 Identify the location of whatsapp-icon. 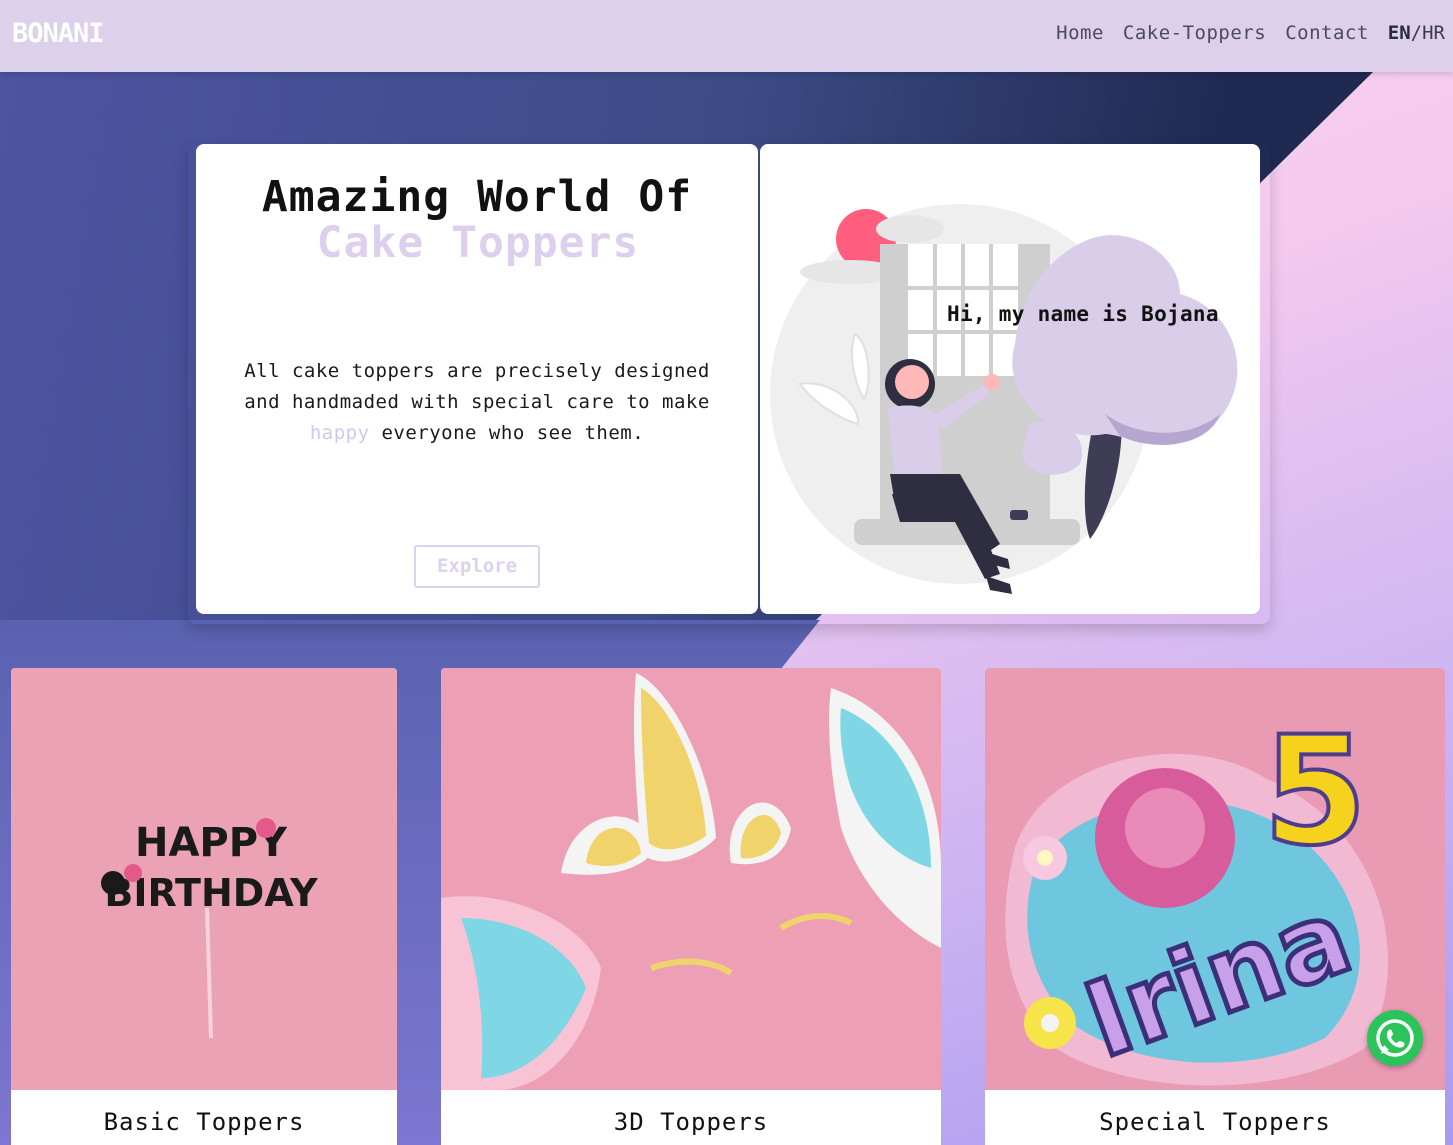
(1395, 1038).